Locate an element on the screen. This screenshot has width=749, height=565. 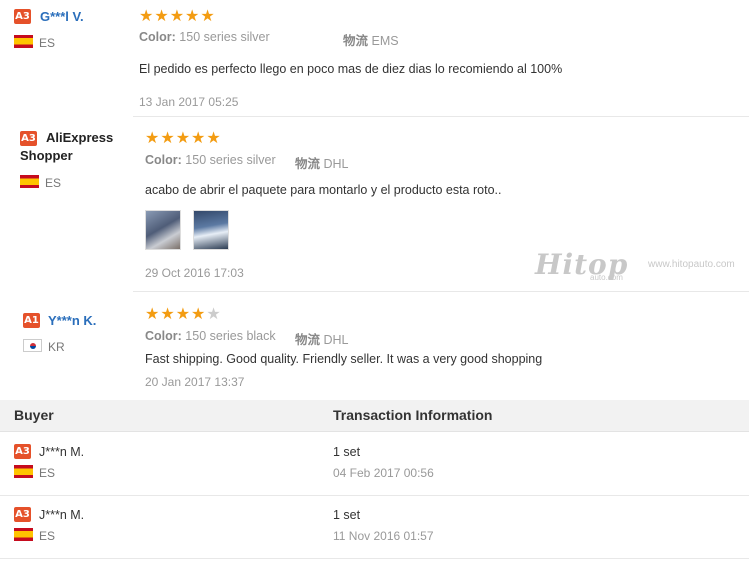
transaction-date: 04 Feb 2017 00:56 is located at coordinates (383, 473).